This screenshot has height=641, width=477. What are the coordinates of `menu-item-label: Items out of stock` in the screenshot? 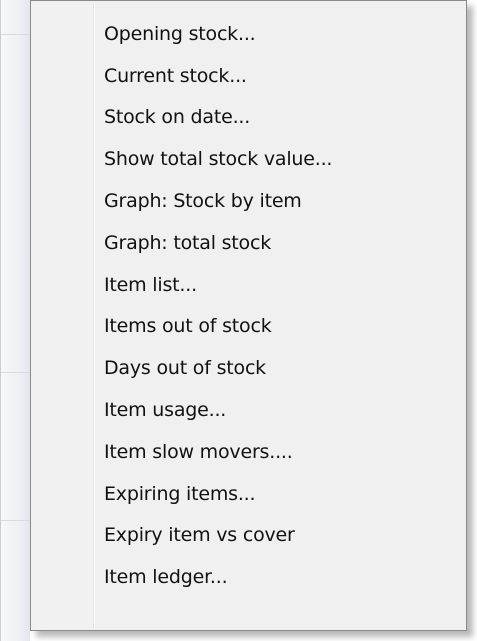 It's located at (188, 326).